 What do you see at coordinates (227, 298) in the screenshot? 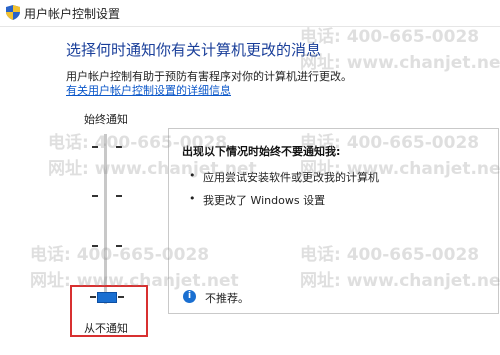
I see `recommendation-text: 不推荐。` at bounding box center [227, 298].